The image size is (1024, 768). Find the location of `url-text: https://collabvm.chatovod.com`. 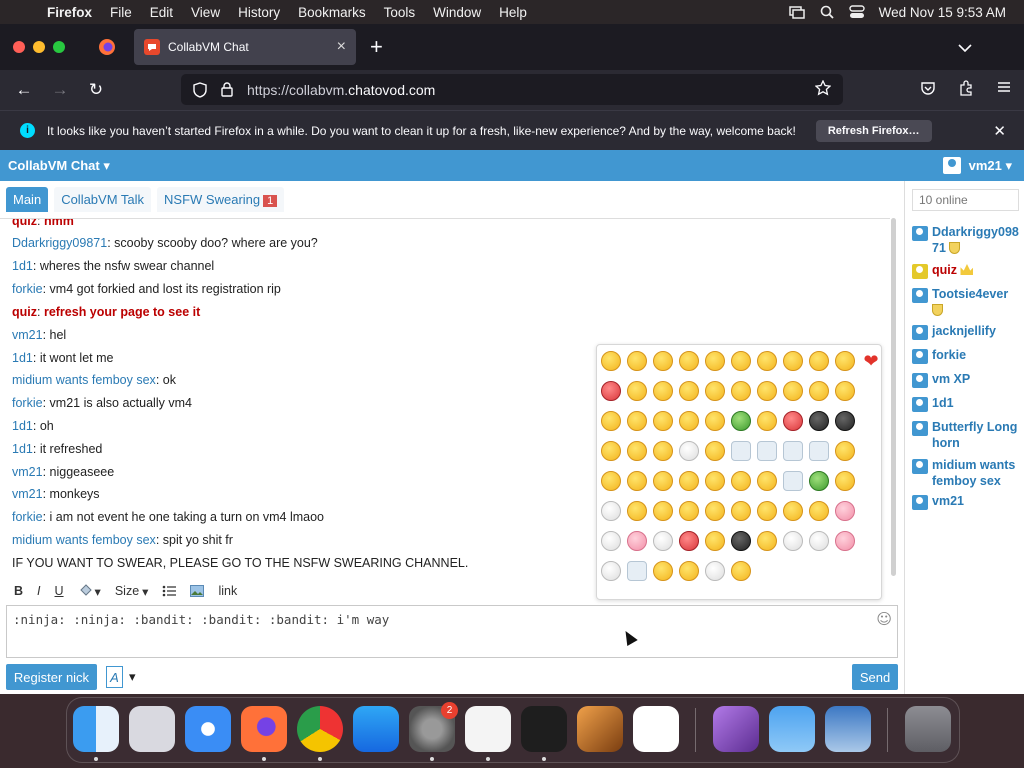

url-text: https://collabvm.chatovod.com is located at coordinates (341, 90).